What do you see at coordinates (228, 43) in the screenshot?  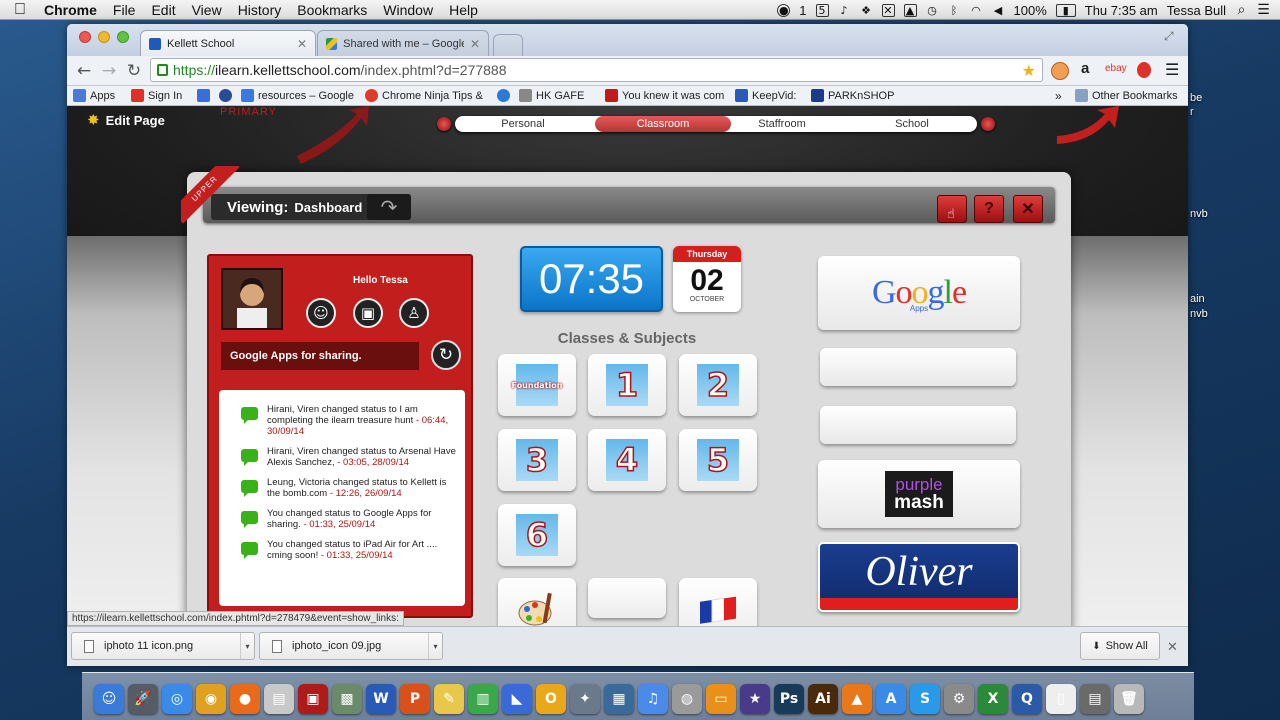 I see `tab-kellett-school: Kellett School ✕` at bounding box center [228, 43].